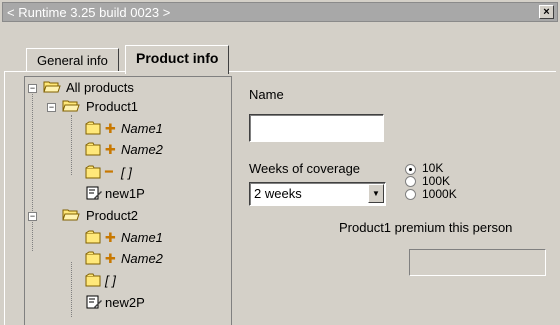 The height and width of the screenshot is (325, 560). Describe the element at coordinates (433, 168) in the screenshot. I see `radio-10k-label: 10K` at that location.